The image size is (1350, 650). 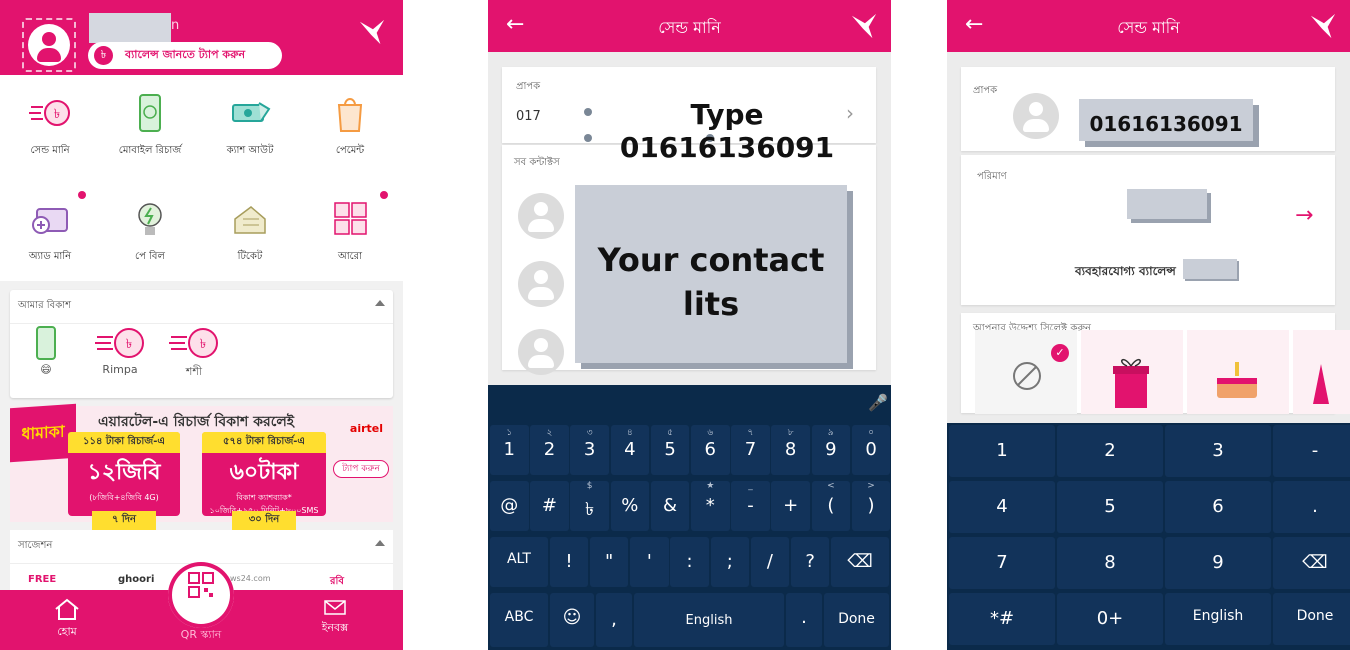 What do you see at coordinates (201, 547) in the screenshot?
I see `suggestion-header: সাজেশন` at bounding box center [201, 547].